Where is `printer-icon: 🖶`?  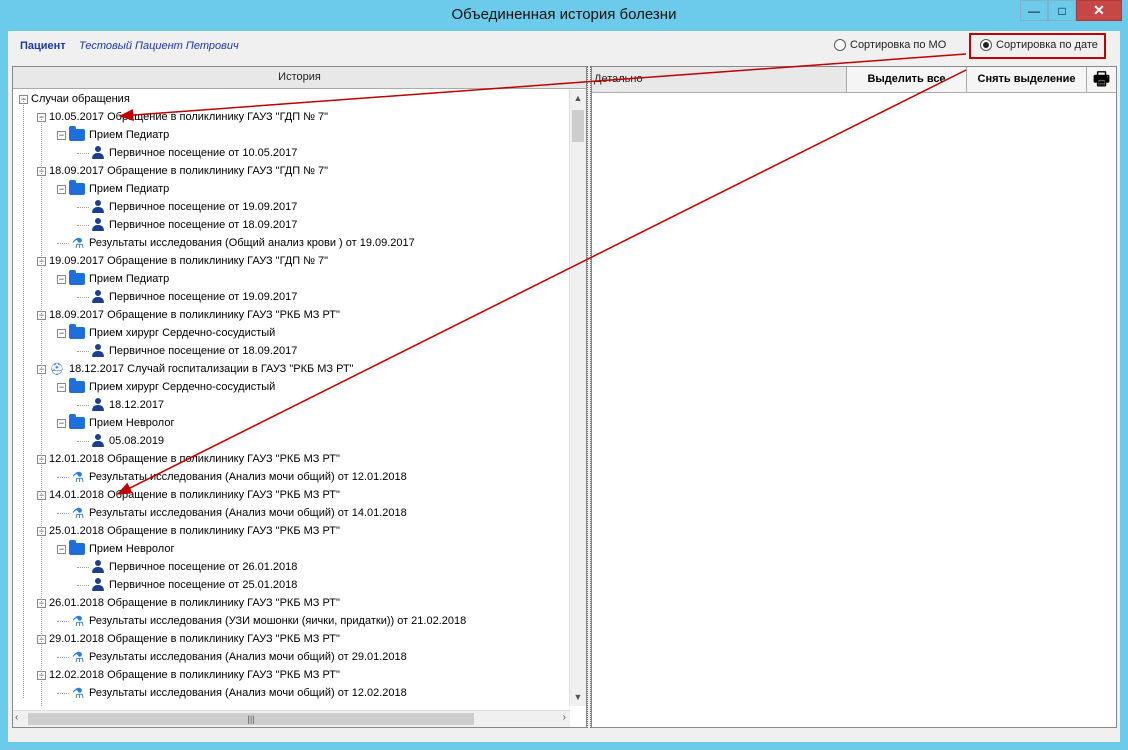 printer-icon: 🖶 is located at coordinates (1101, 79).